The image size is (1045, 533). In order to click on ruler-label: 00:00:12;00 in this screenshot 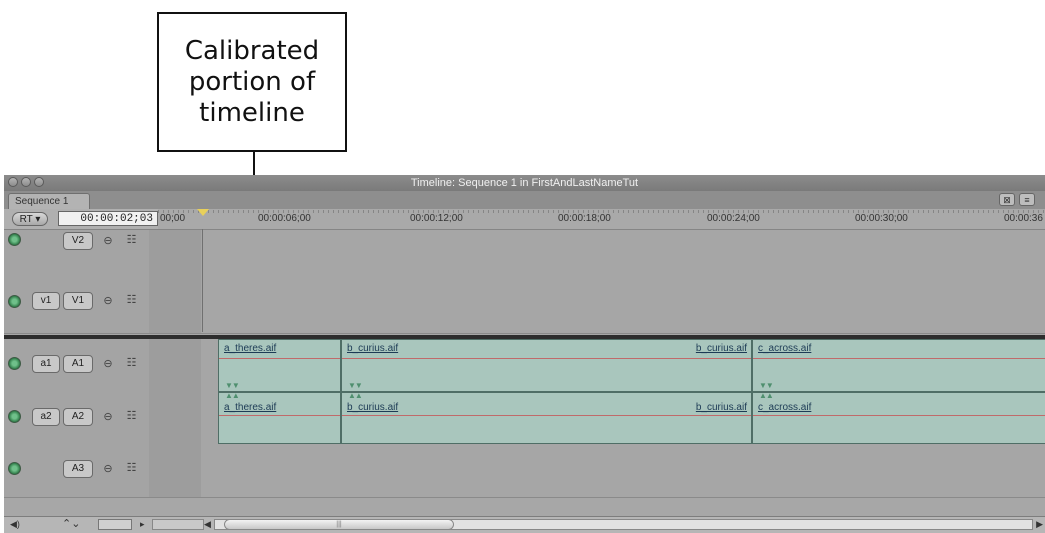, I will do `click(436, 218)`.